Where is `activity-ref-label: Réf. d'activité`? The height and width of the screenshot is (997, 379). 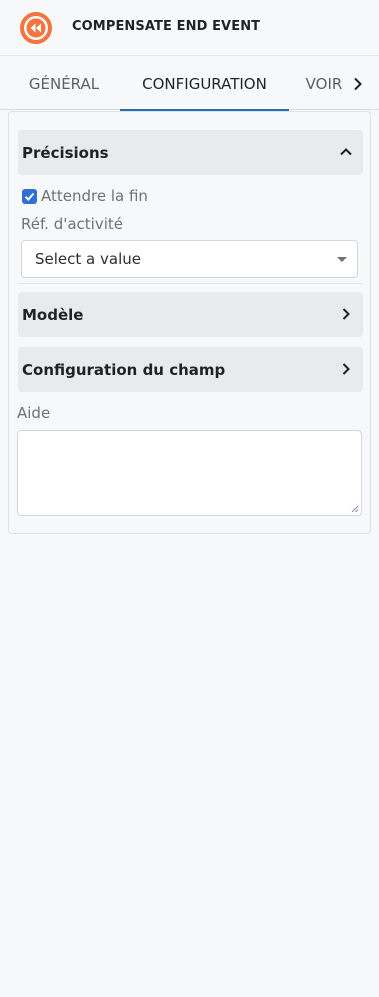
activity-ref-label: Réf. d'activité is located at coordinates (72, 224).